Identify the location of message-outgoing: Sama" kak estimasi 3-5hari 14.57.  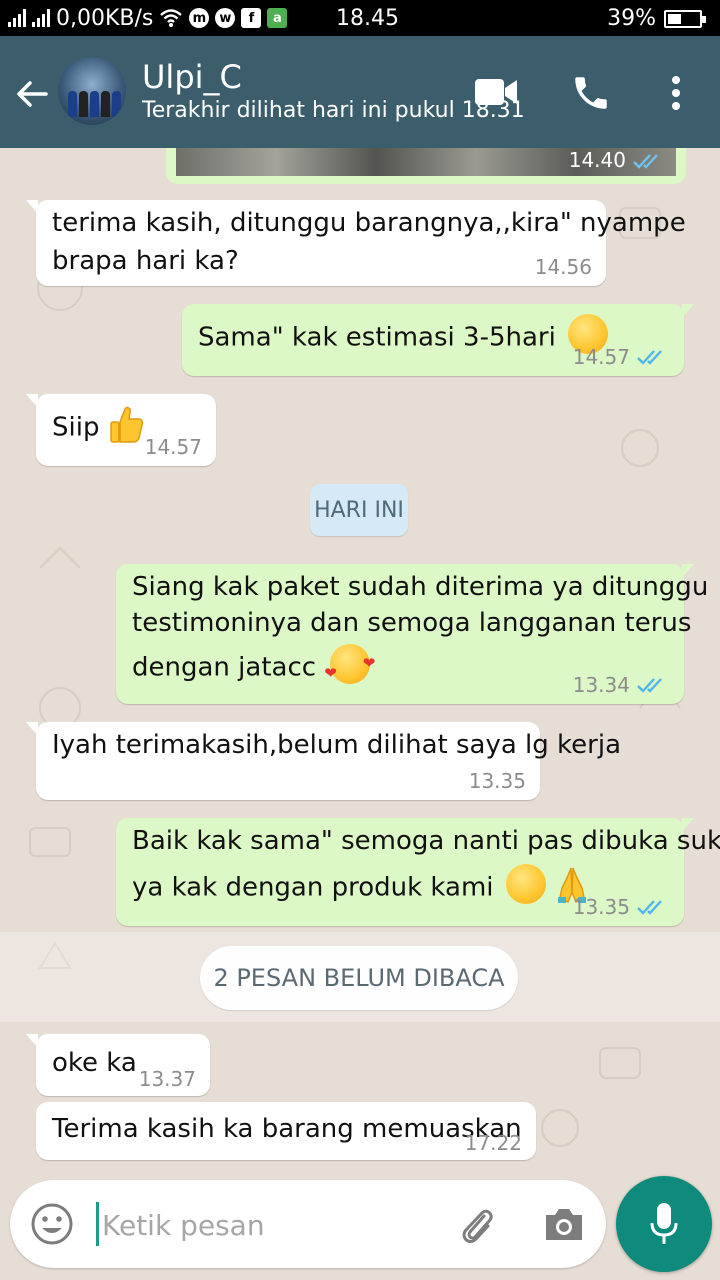
(438, 340).